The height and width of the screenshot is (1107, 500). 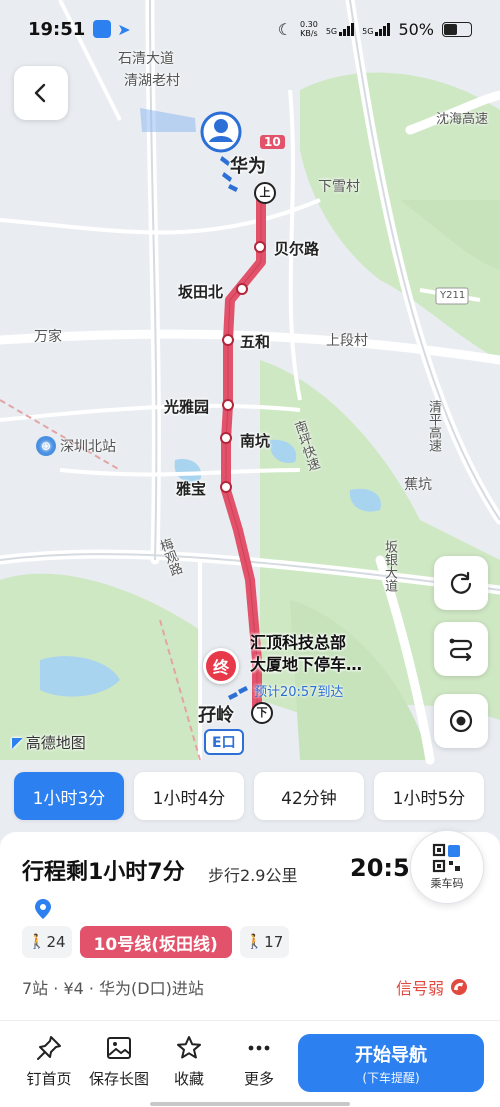 I want to click on ride-code-button: 乘车码, so click(x=447, y=867).